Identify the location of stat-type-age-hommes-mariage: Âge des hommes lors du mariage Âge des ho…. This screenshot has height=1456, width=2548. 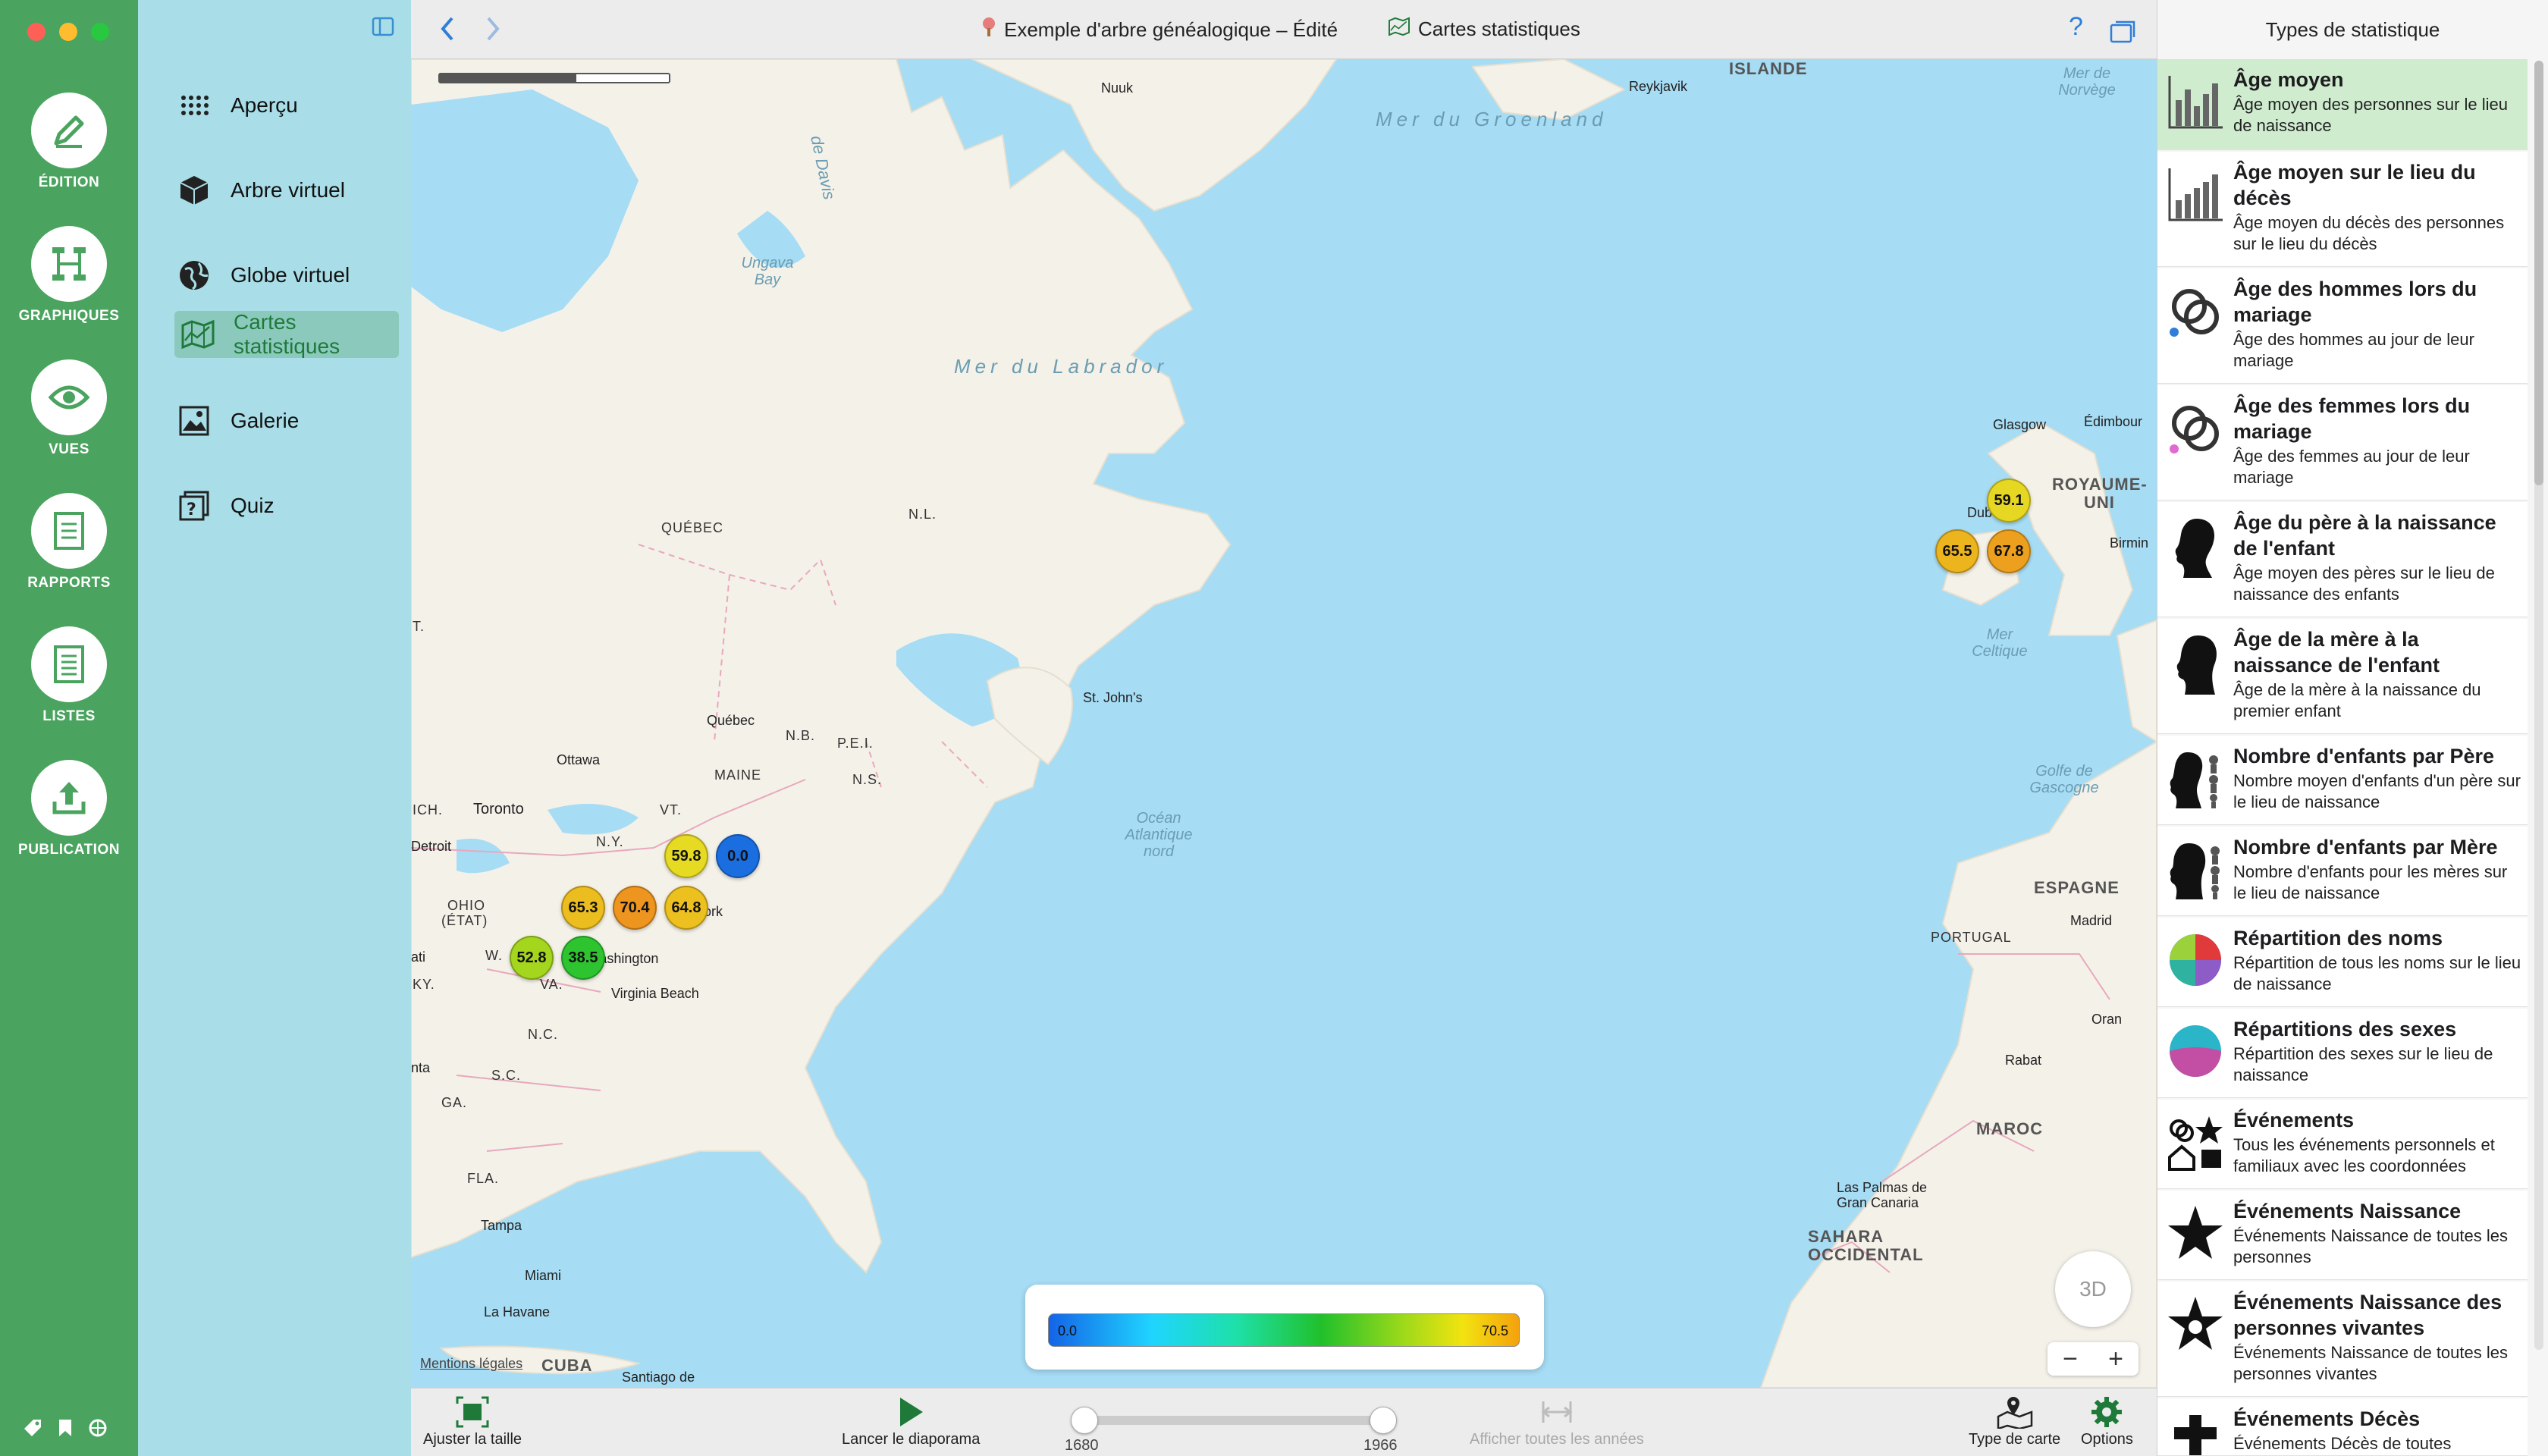
(2342, 326).